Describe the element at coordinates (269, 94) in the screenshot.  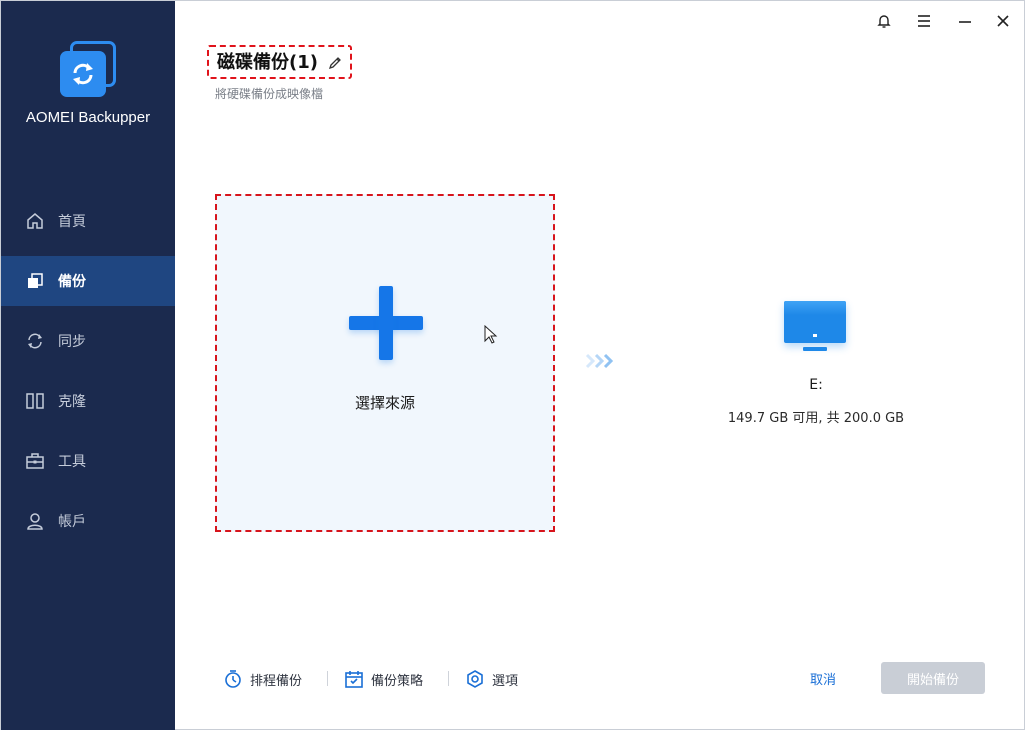
I see `page-subtitle: 將硬碟備份成映像檔` at that location.